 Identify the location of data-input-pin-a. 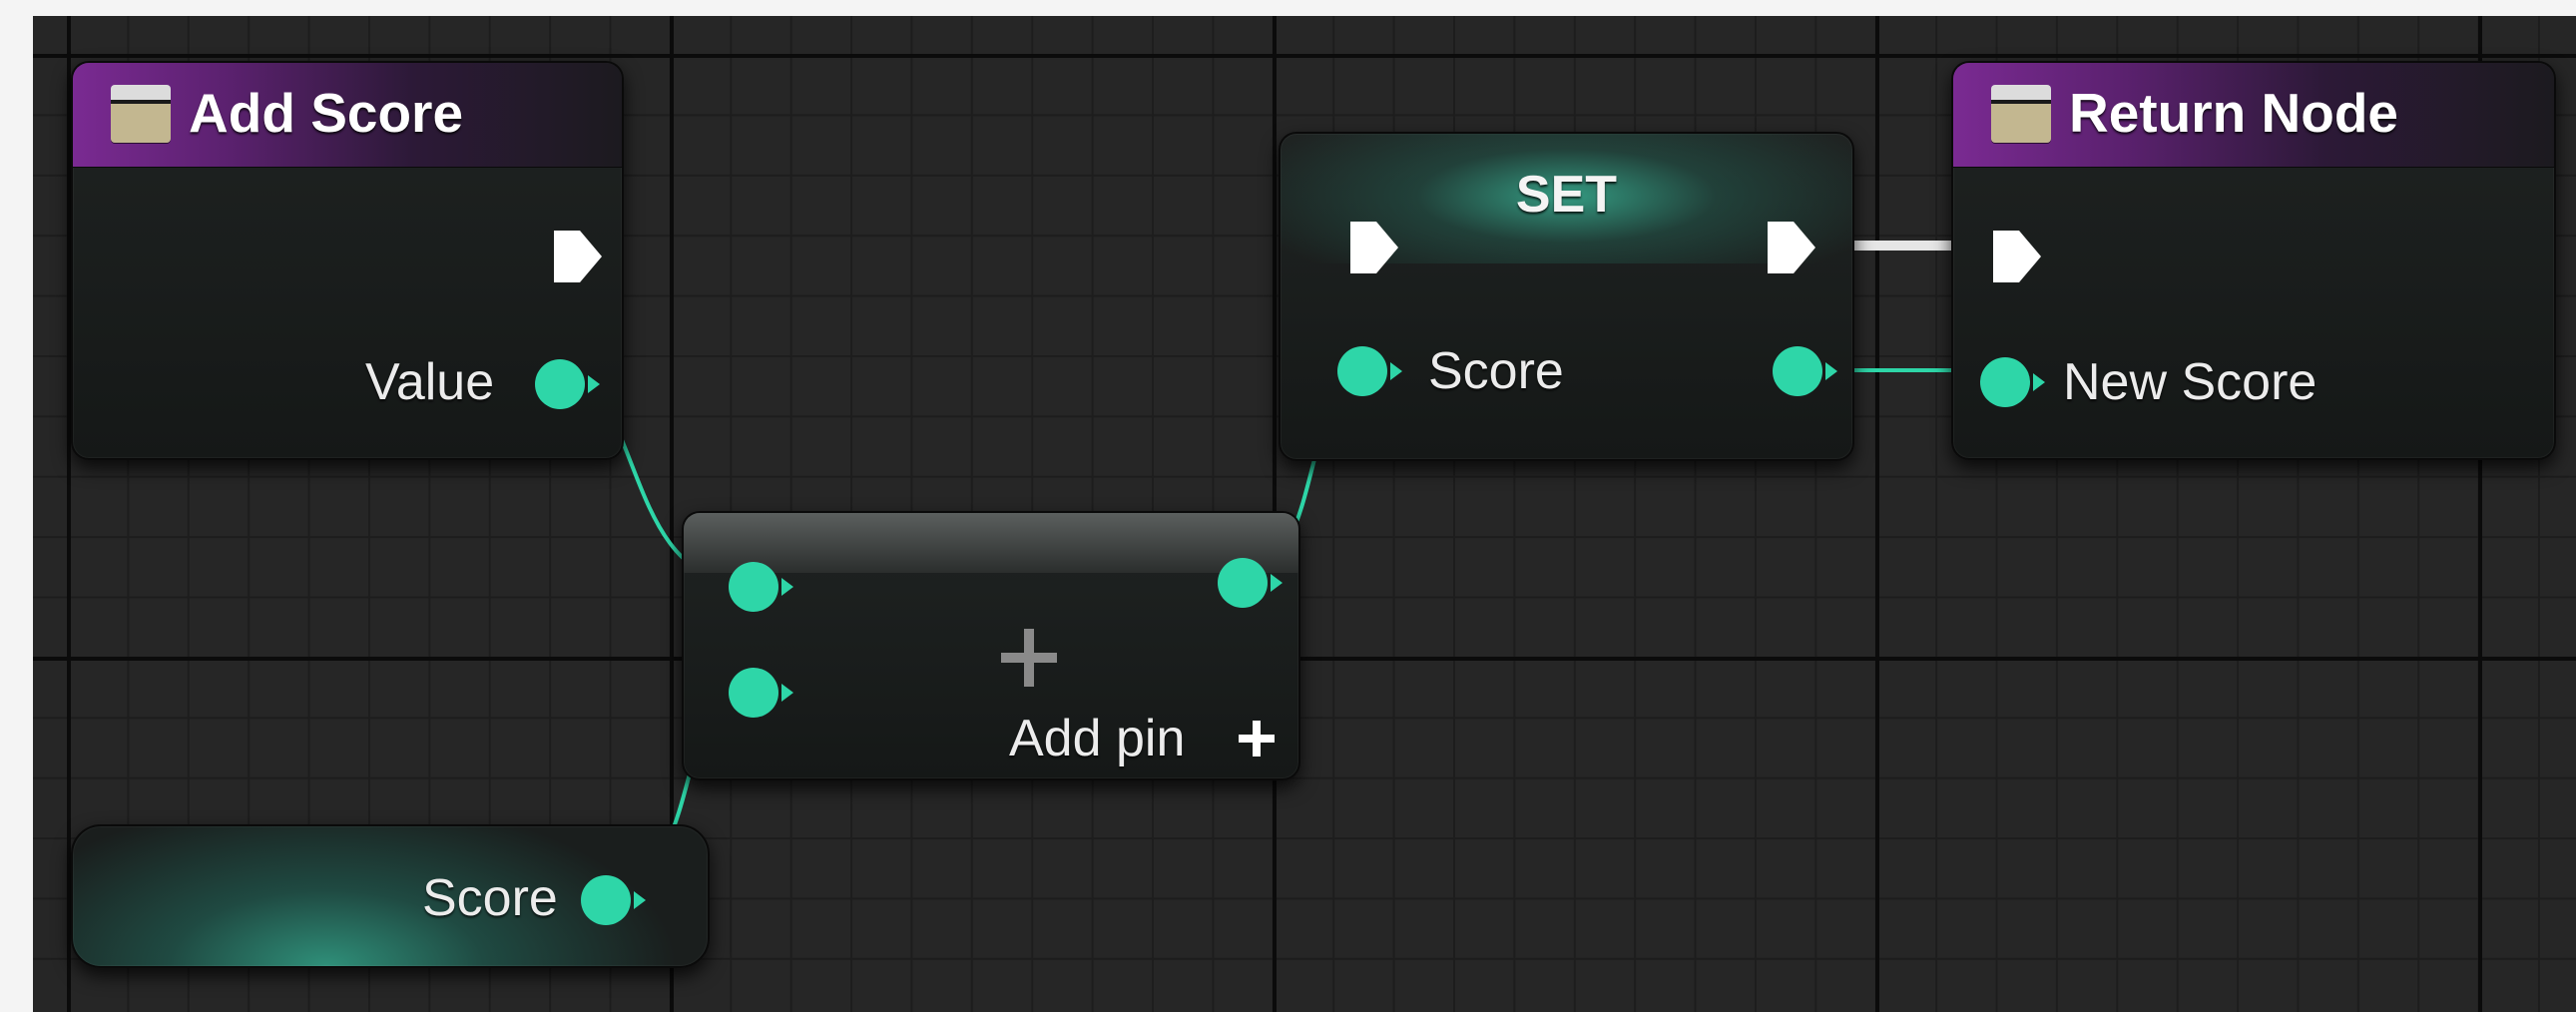
(766, 587).